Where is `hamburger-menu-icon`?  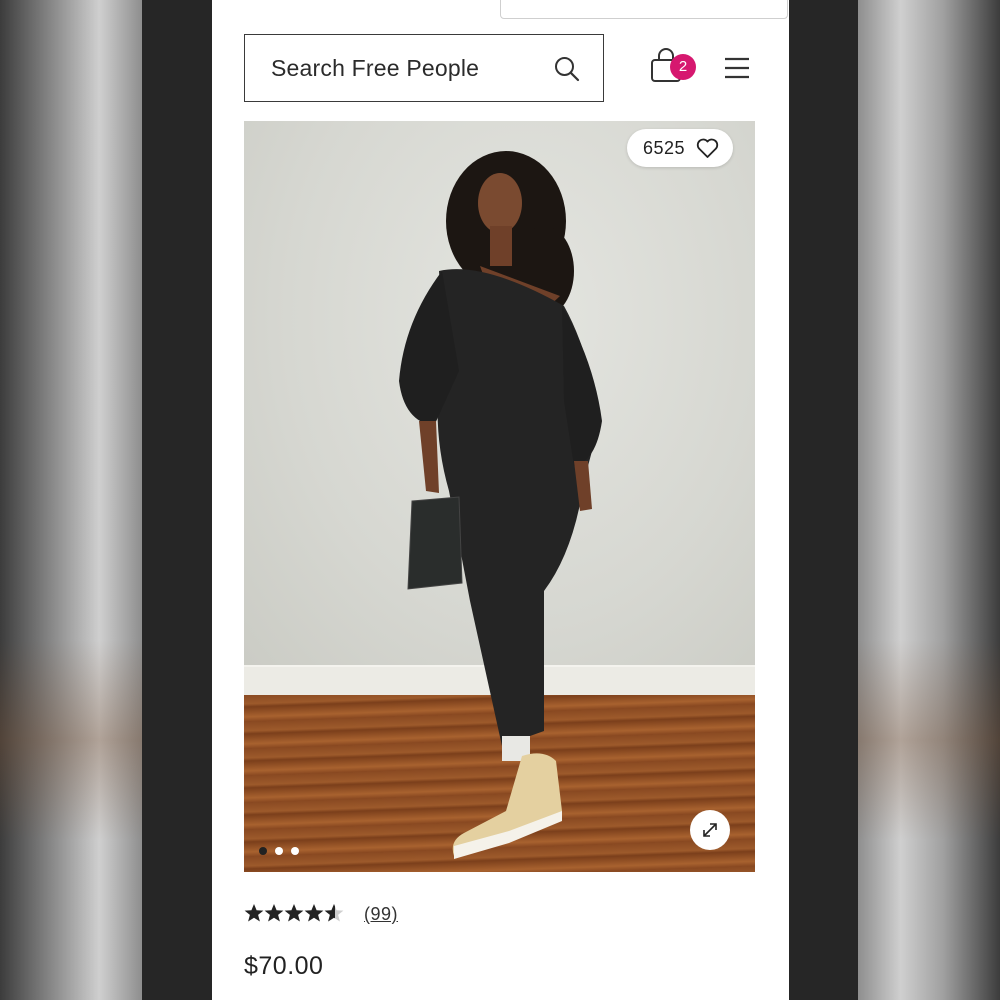
hamburger-menu-icon is located at coordinates (737, 68).